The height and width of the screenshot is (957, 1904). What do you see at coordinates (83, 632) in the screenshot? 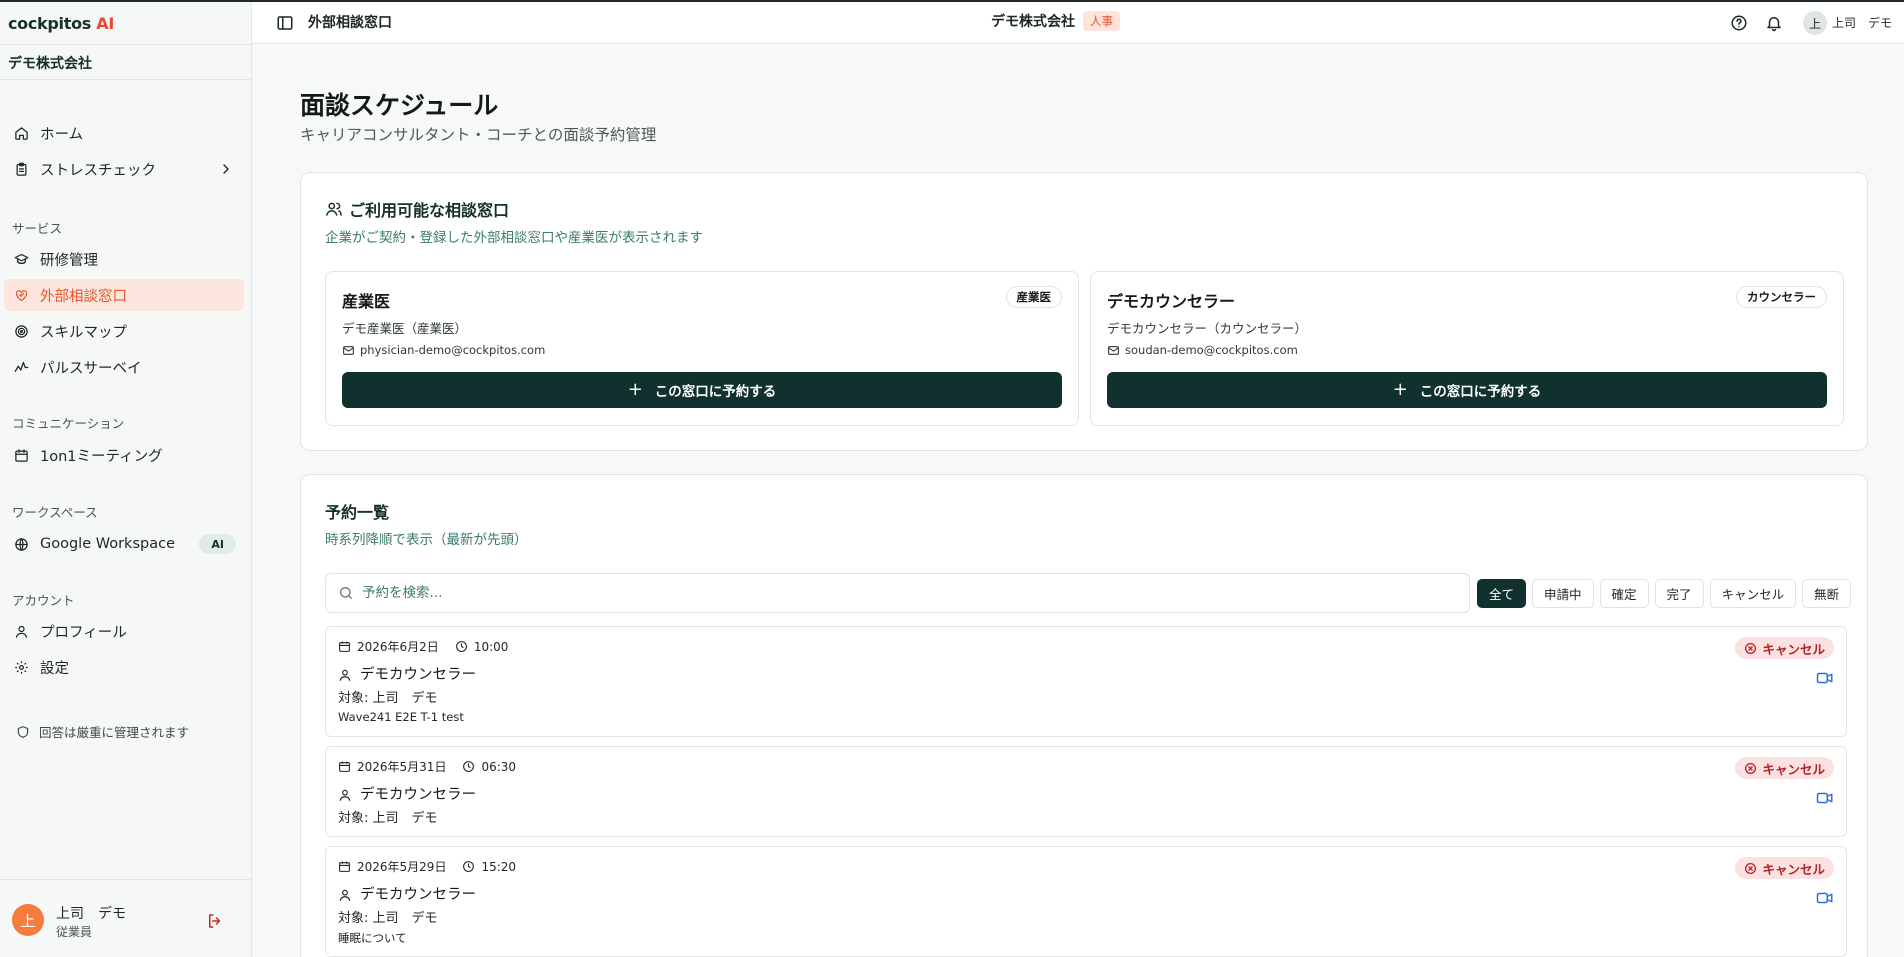
I see `sidebar-item-label: プロフィール` at bounding box center [83, 632].